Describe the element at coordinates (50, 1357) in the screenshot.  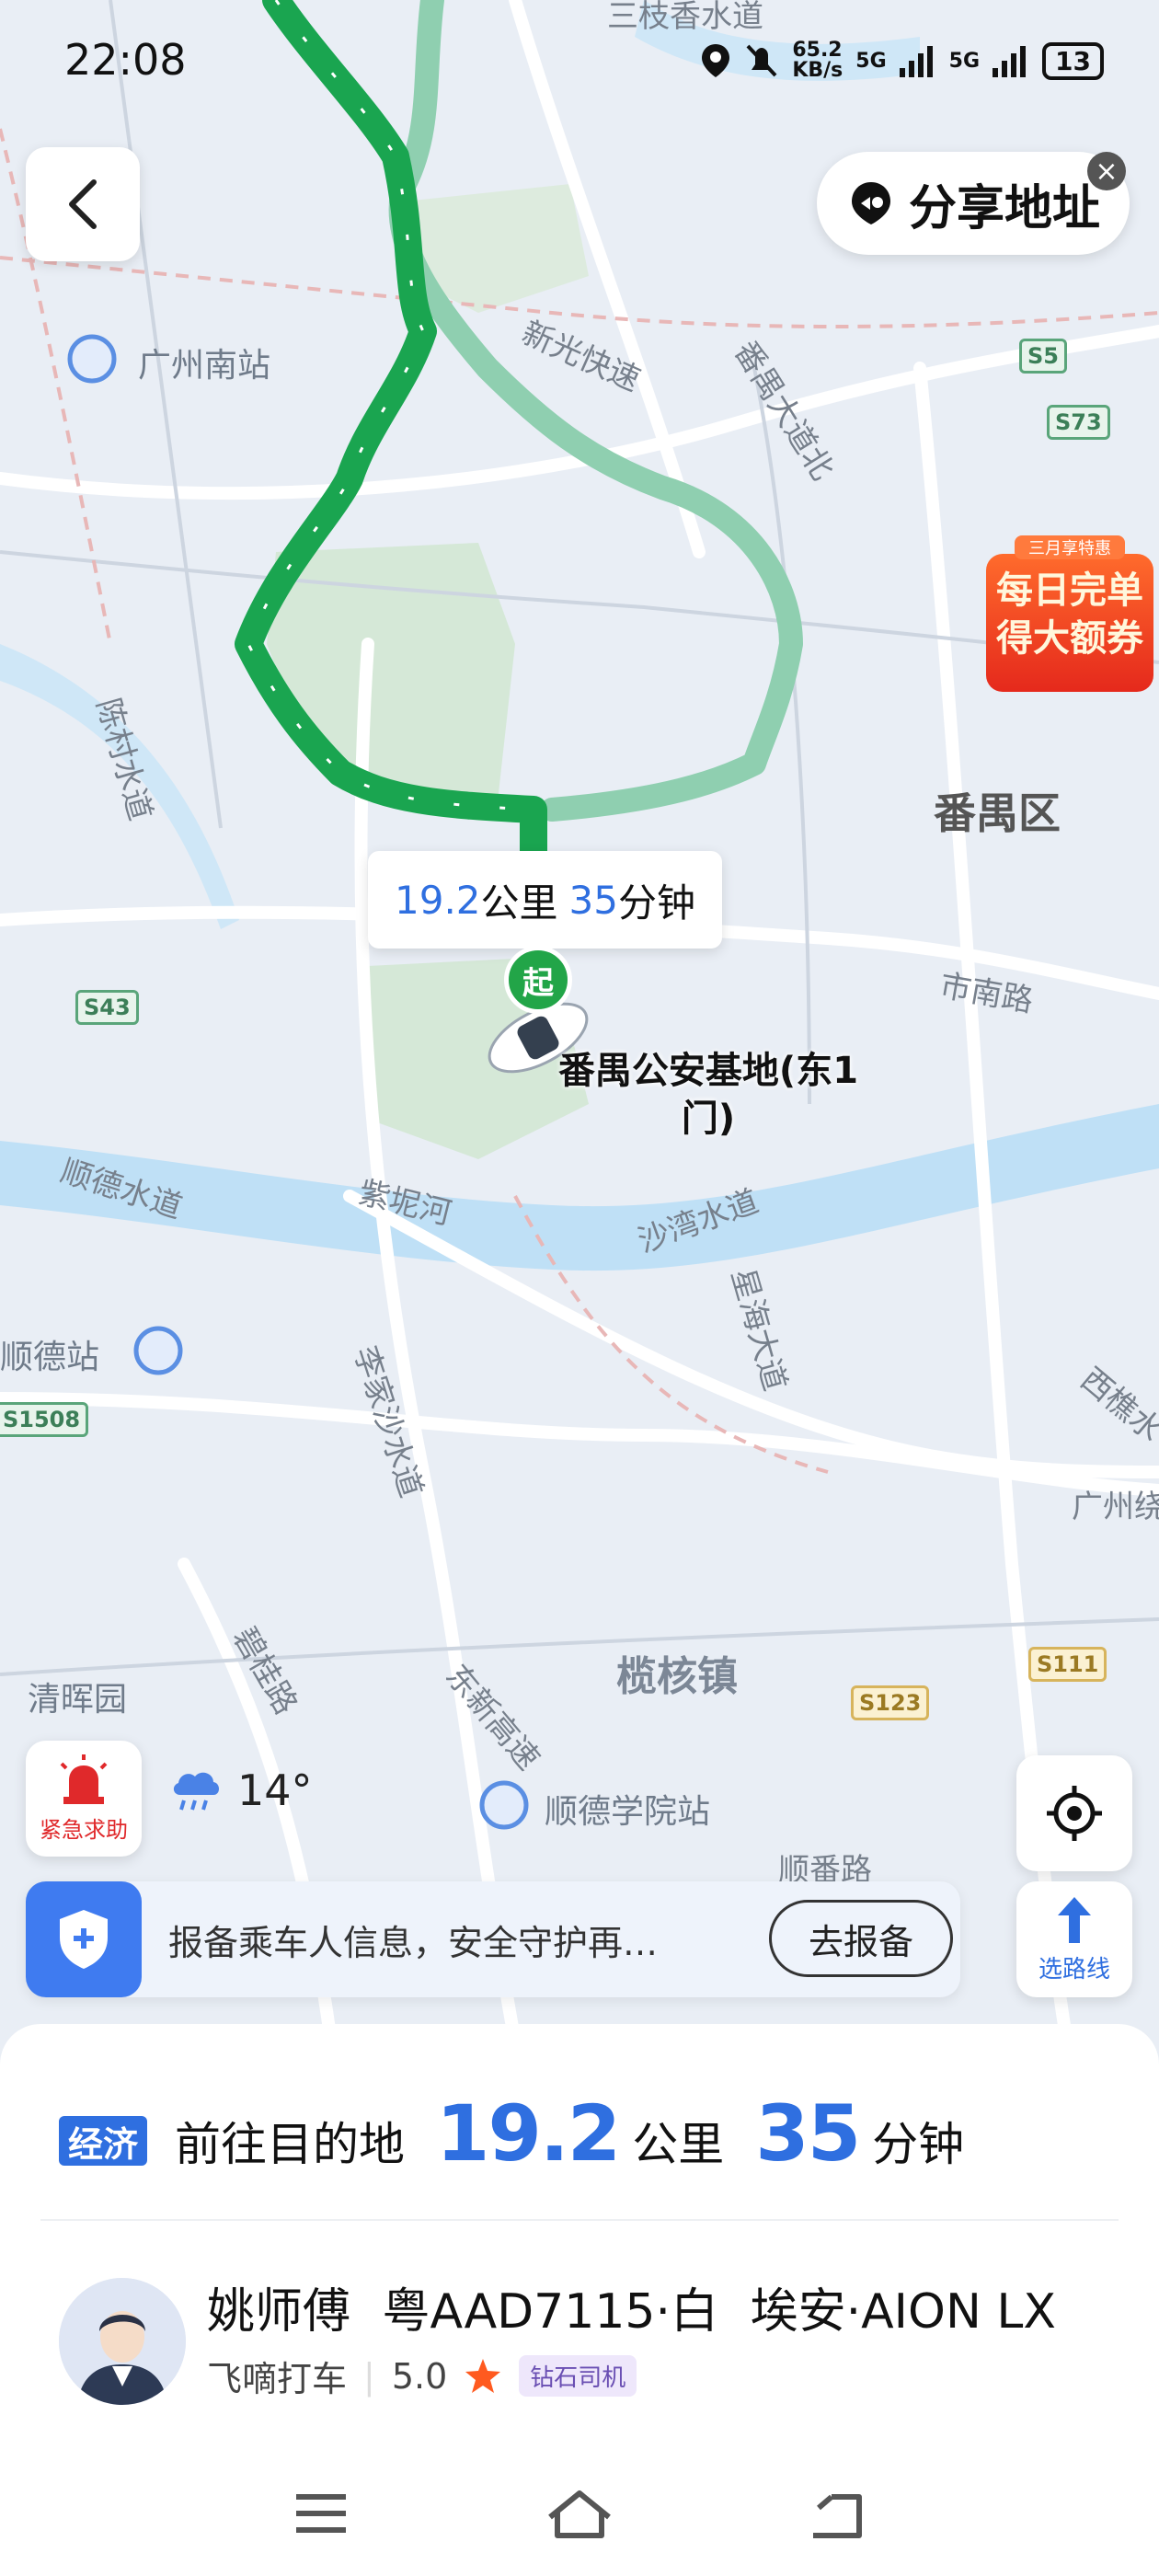
I see `map-label-shunde-station: 顺德站` at that location.